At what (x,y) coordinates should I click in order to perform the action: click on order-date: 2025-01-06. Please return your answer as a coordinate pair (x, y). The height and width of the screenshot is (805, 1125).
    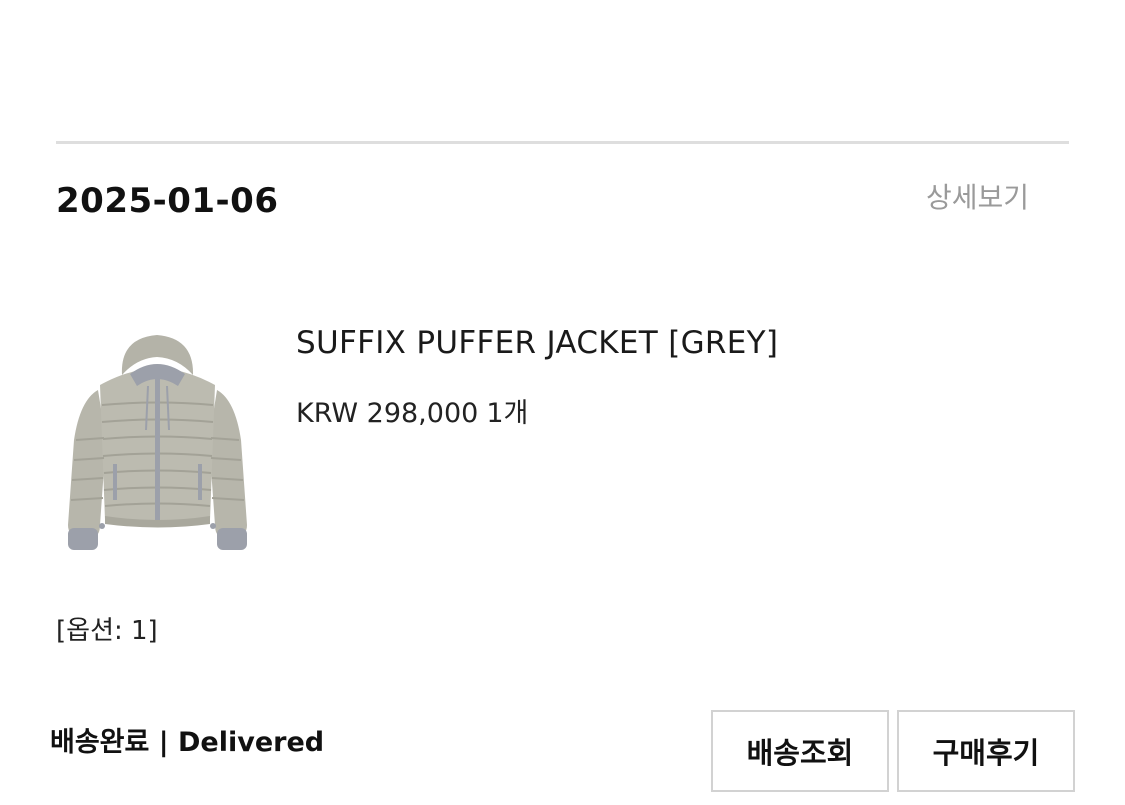
    Looking at the image, I should click on (167, 201).